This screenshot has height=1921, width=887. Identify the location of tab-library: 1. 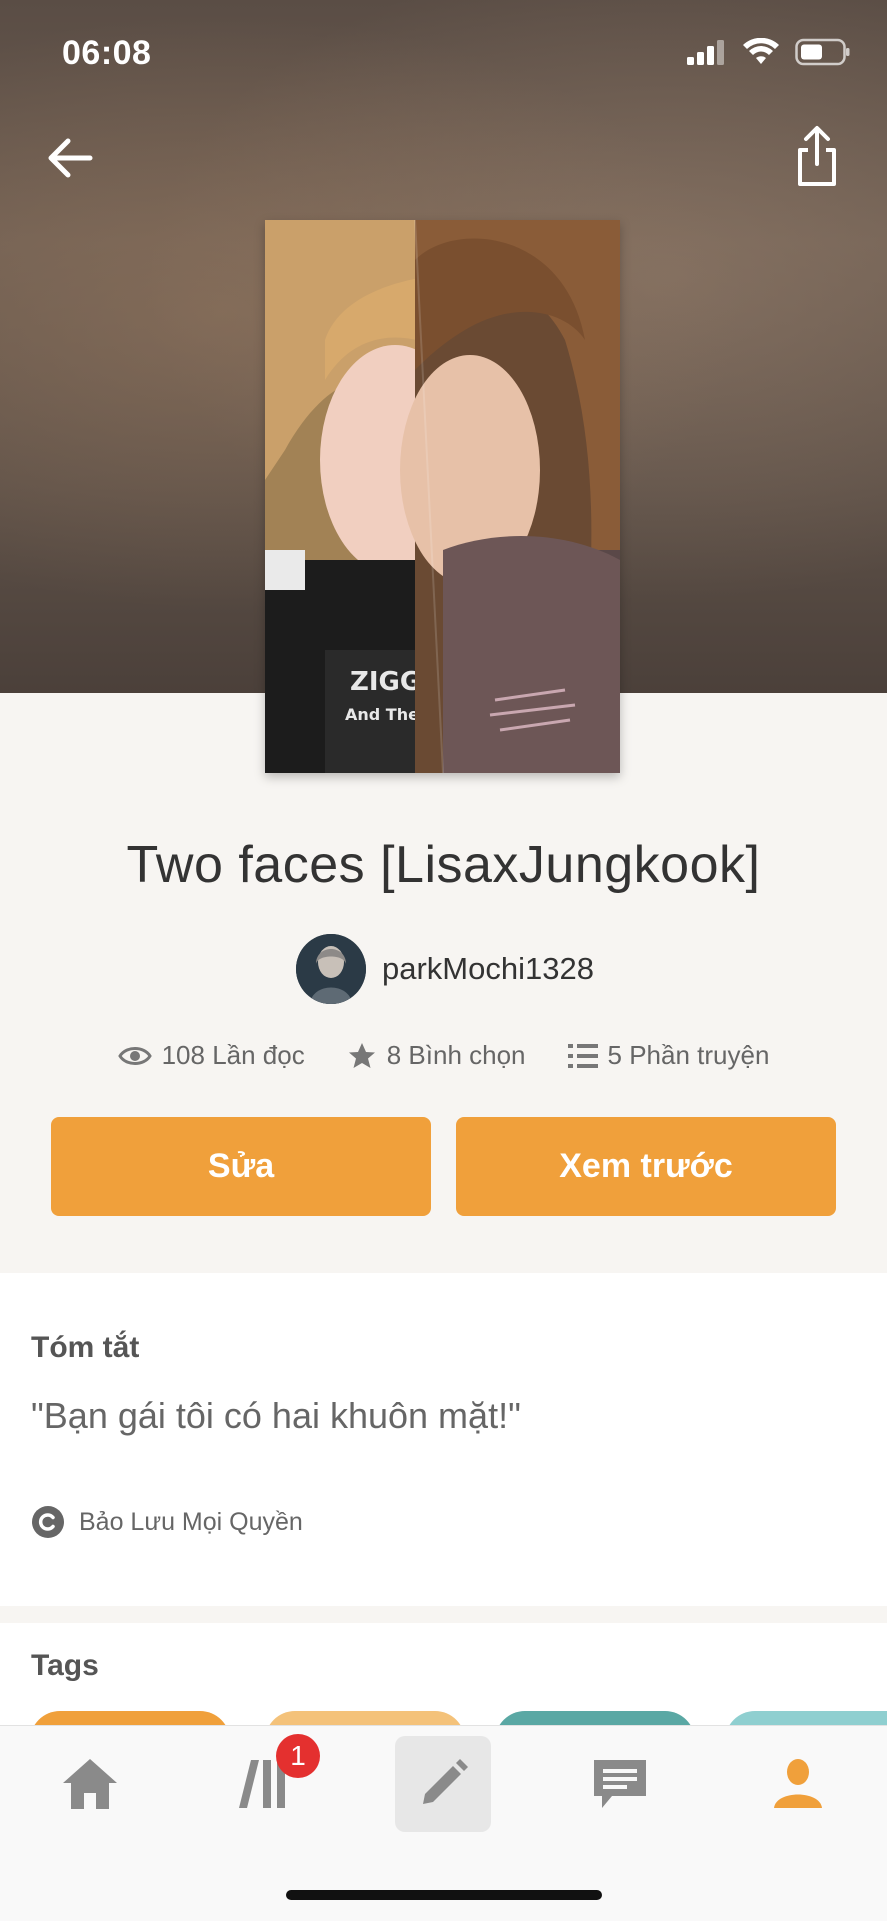
(269, 1783).